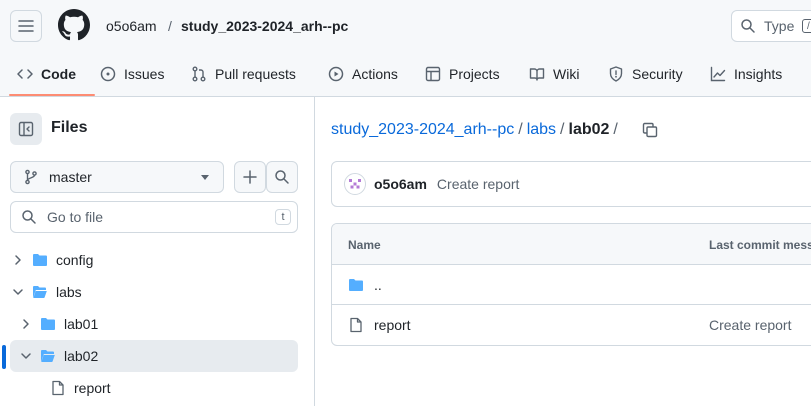 This screenshot has width=811, height=406. I want to click on path-repo-link: study_2023-2024_arh--pc, so click(422, 130).